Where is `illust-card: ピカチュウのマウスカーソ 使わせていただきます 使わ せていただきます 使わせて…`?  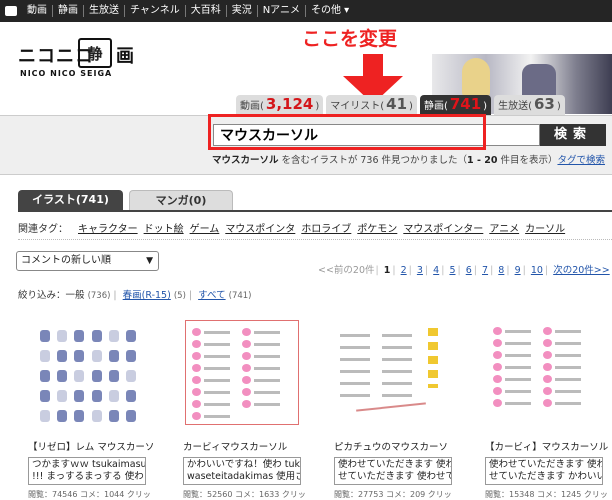 illust-card: ピカチュウのマウスカーソ 使わせていただきます 使わ せていただきます 使わせて… is located at coordinates (393, 410).